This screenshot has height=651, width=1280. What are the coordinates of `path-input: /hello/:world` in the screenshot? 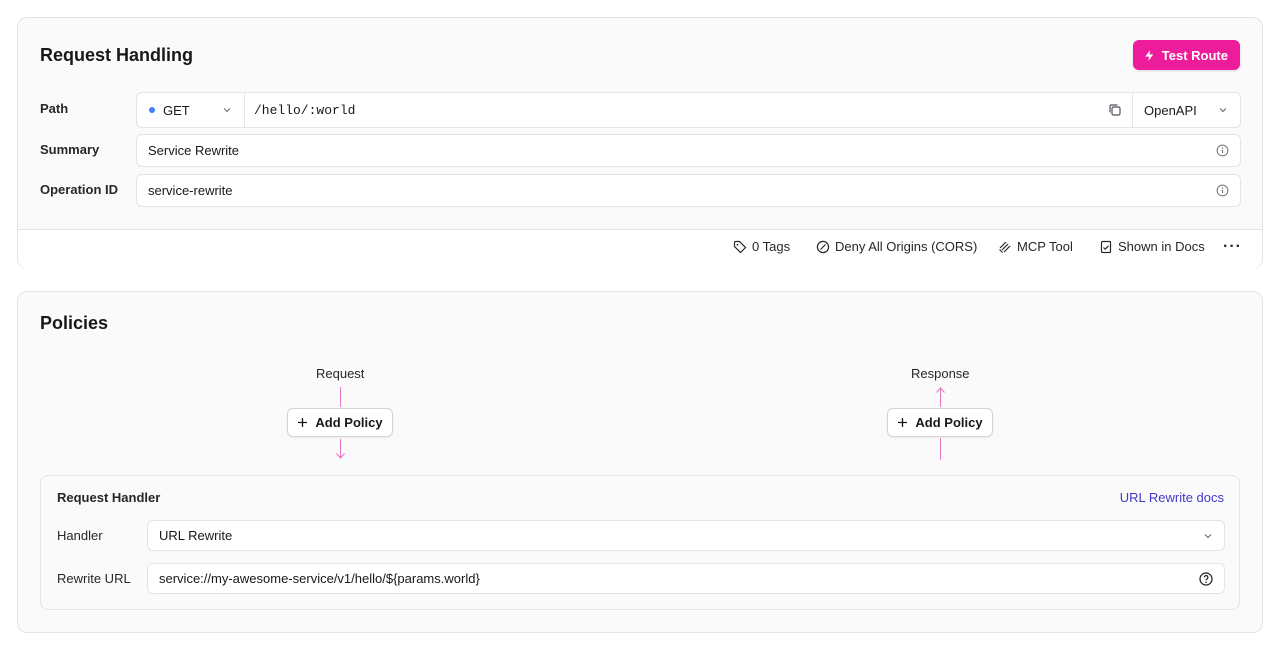 It's located at (676, 110).